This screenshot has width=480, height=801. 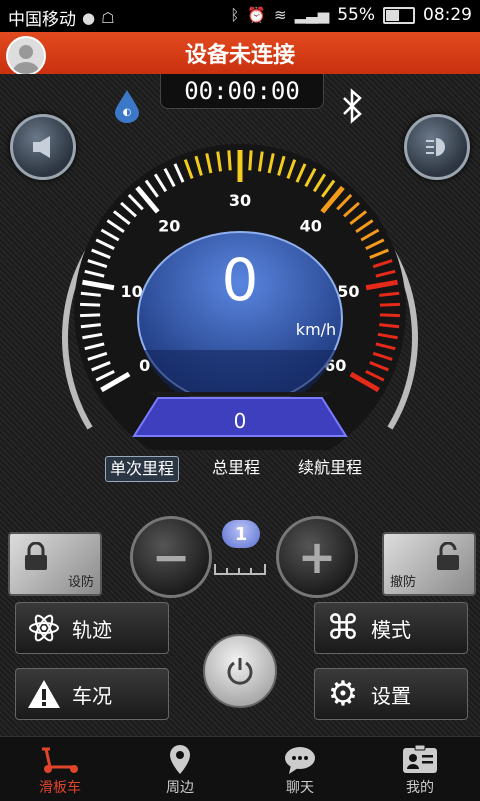 I want to click on warning-icon, so click(x=44, y=694).